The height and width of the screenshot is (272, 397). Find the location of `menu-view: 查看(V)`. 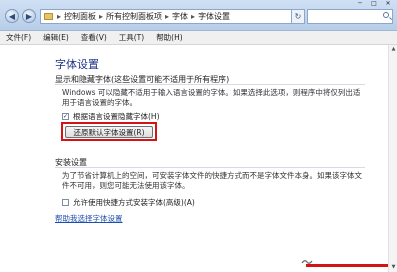

menu-view: 查看(V) is located at coordinates (94, 37).